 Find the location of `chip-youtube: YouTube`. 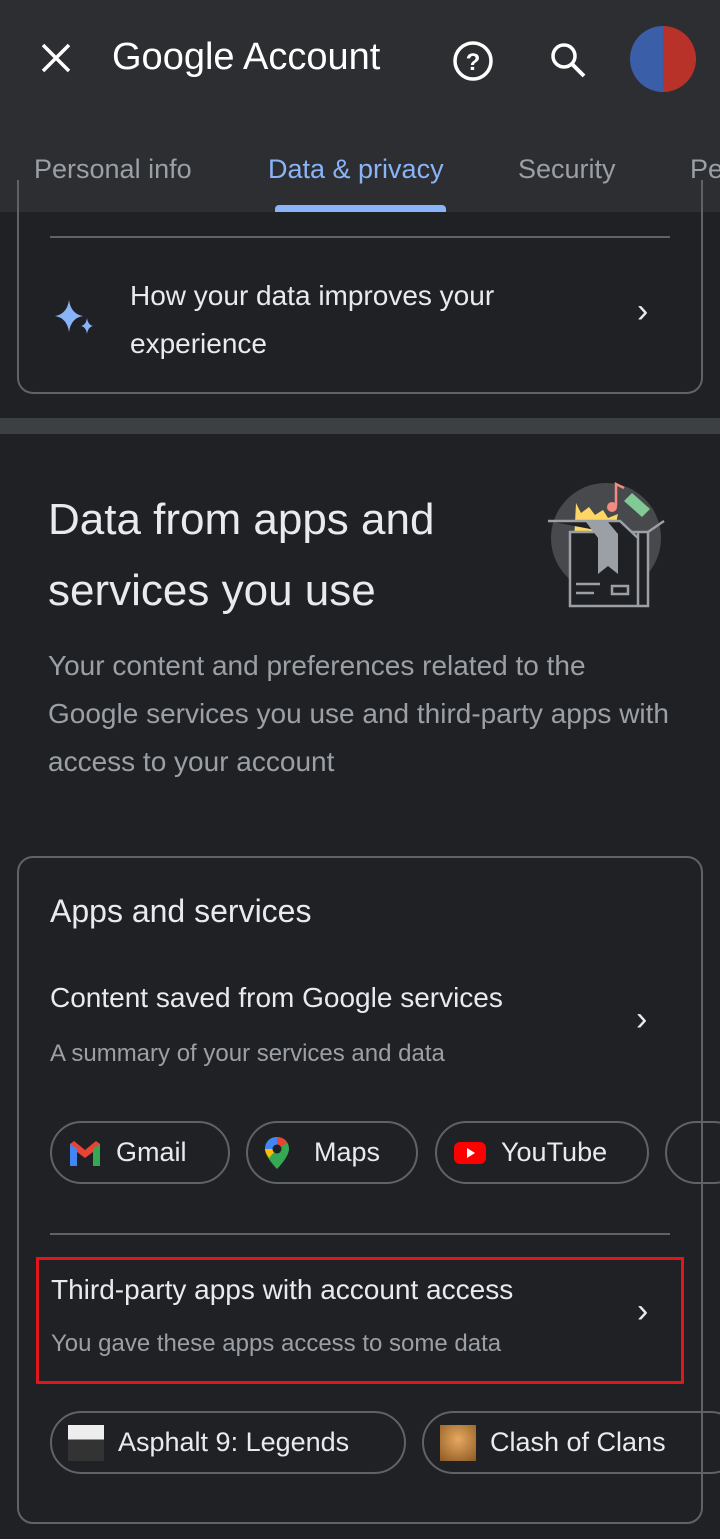

chip-youtube: YouTube is located at coordinates (542, 1152).